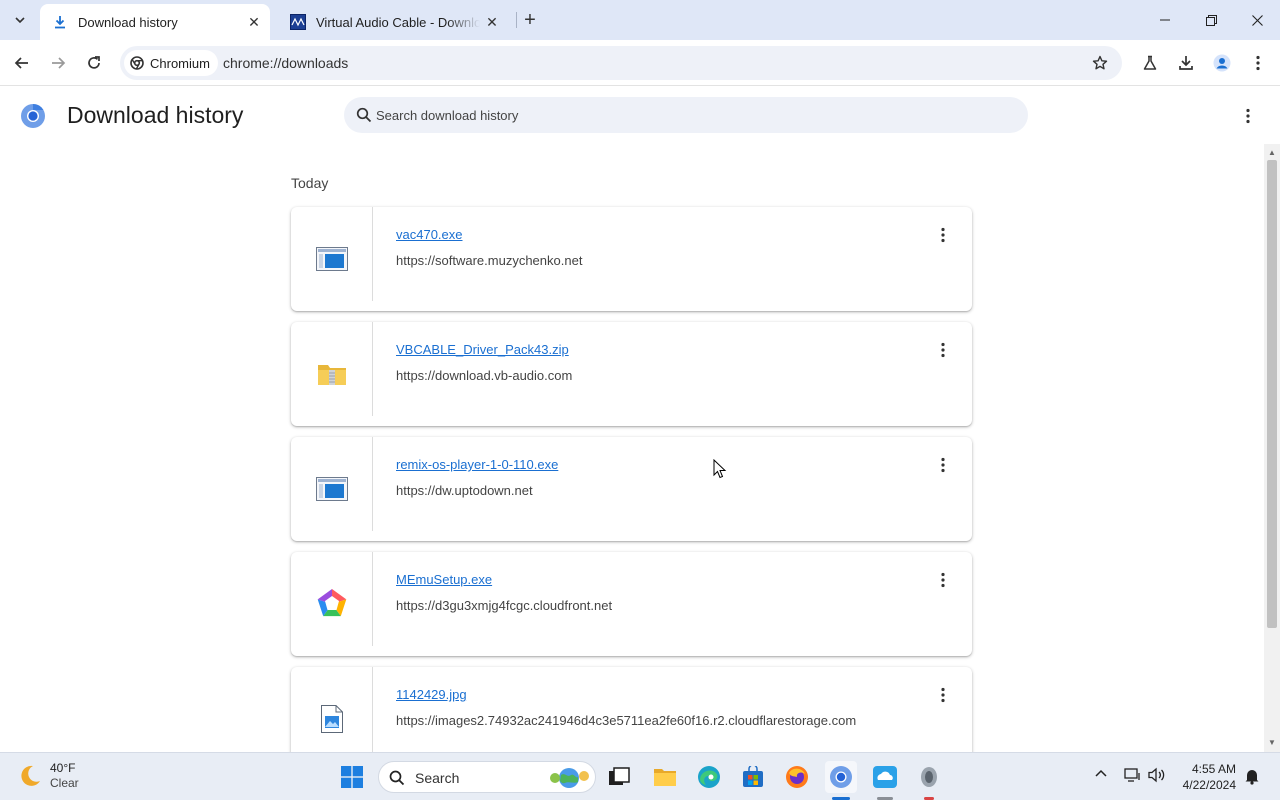 This screenshot has width=1280, height=800. I want to click on forward-button, so click(58, 63).